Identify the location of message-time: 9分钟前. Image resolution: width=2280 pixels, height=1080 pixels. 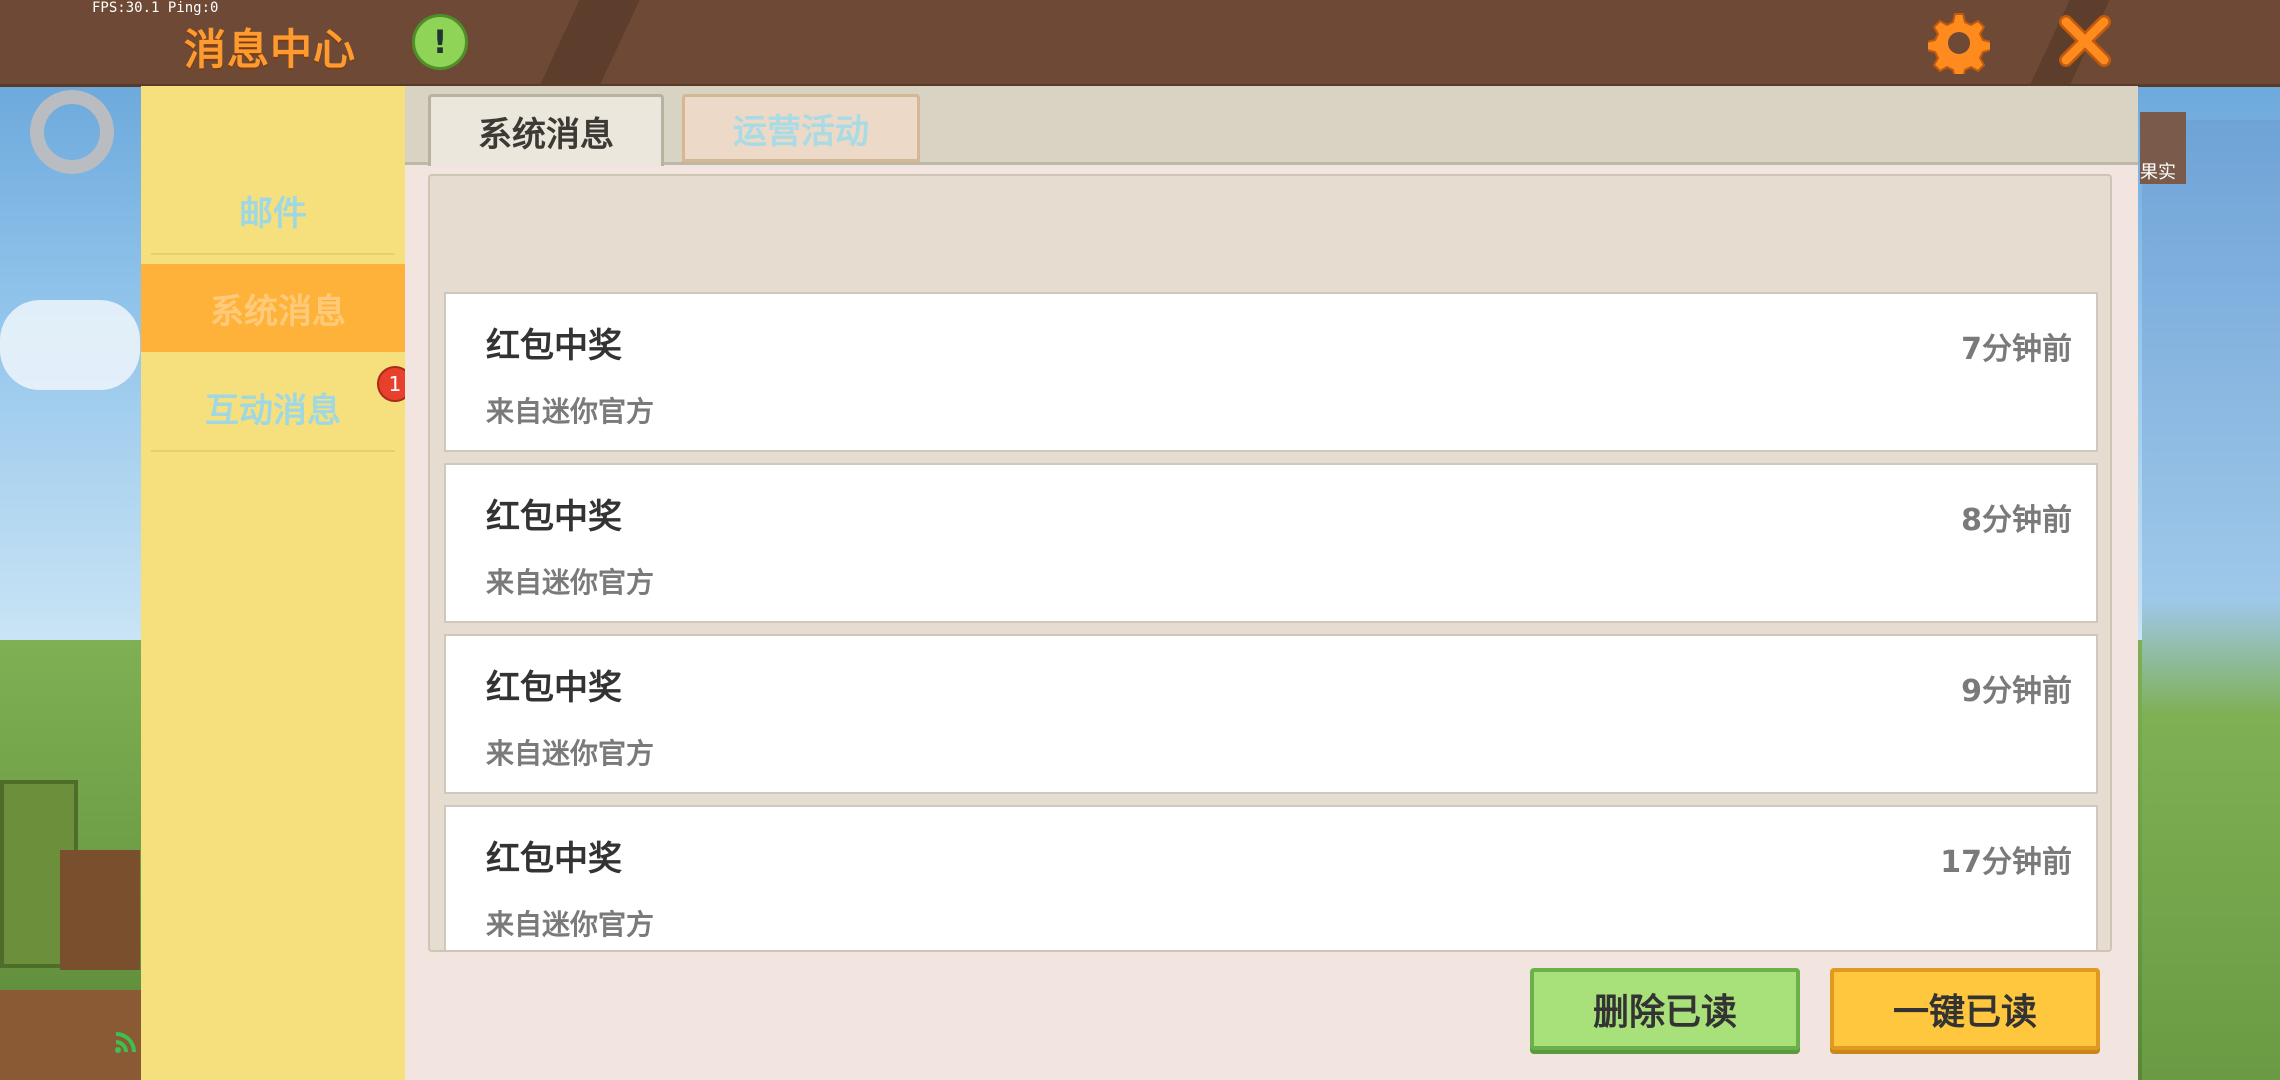
(2016, 691).